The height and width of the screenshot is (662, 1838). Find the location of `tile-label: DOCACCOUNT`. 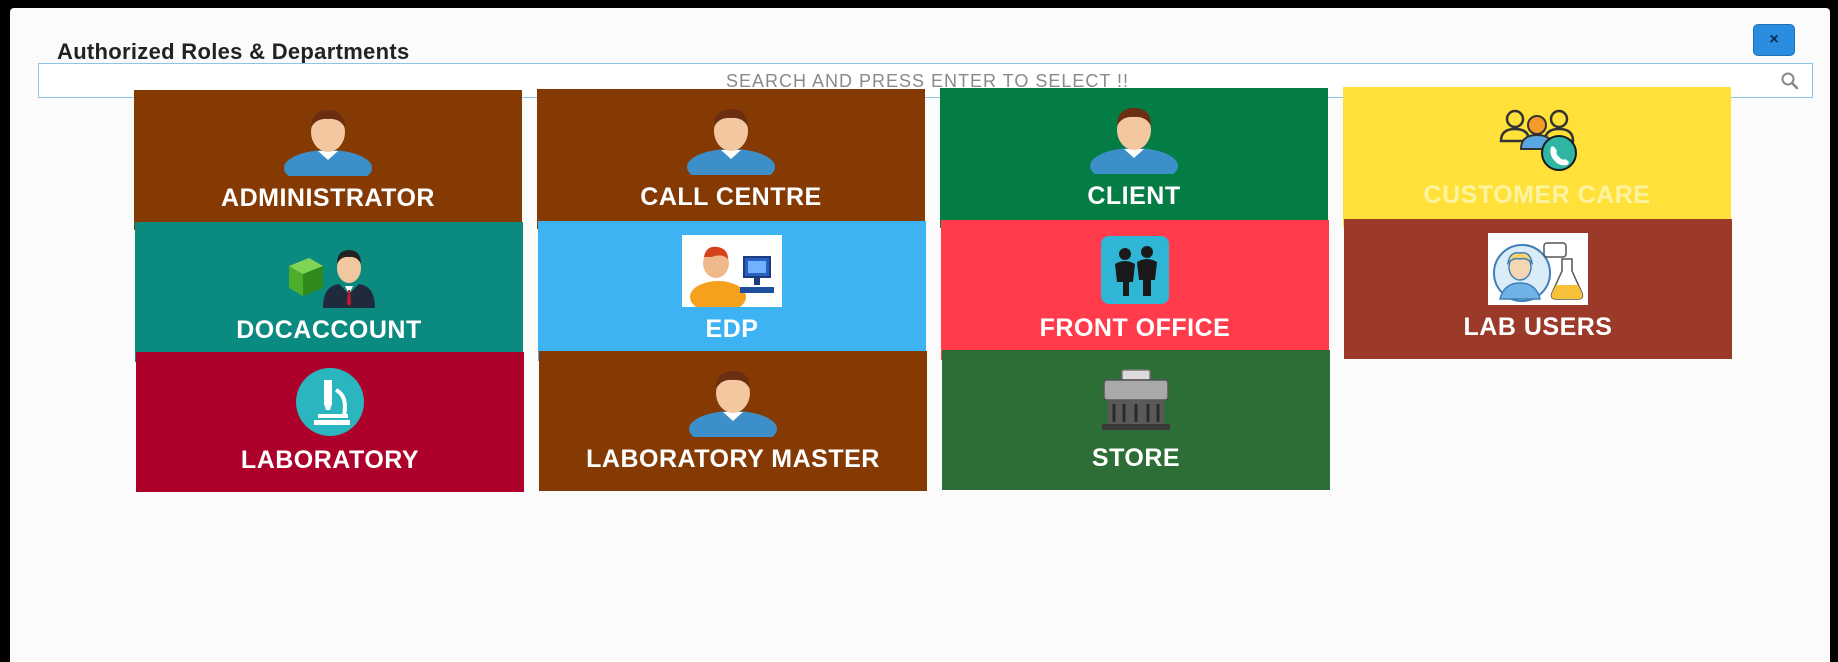

tile-label: DOCACCOUNT is located at coordinates (329, 330).